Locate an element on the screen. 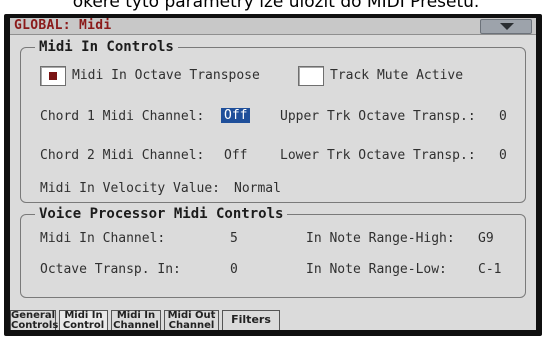 This screenshot has height=342, width=552. tab-general-controls: General Controls is located at coordinates (34, 320).